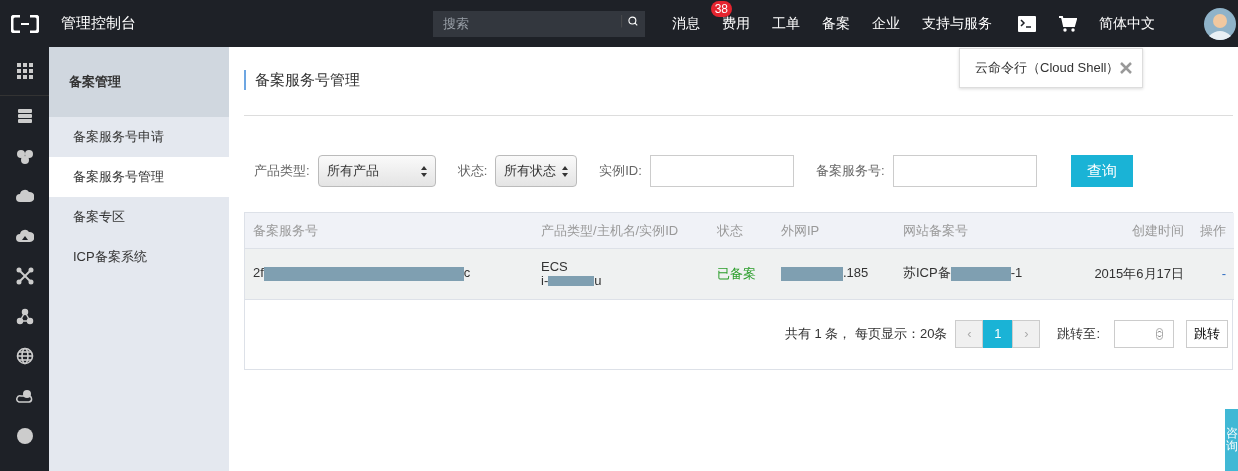 This screenshot has width=1238, height=471. I want to click on apps-icon, so click(24, 71).